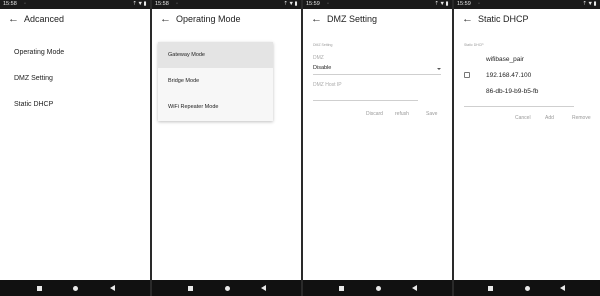 The width and height of the screenshot is (600, 296). I want to click on entry-underline, so click(519, 106).